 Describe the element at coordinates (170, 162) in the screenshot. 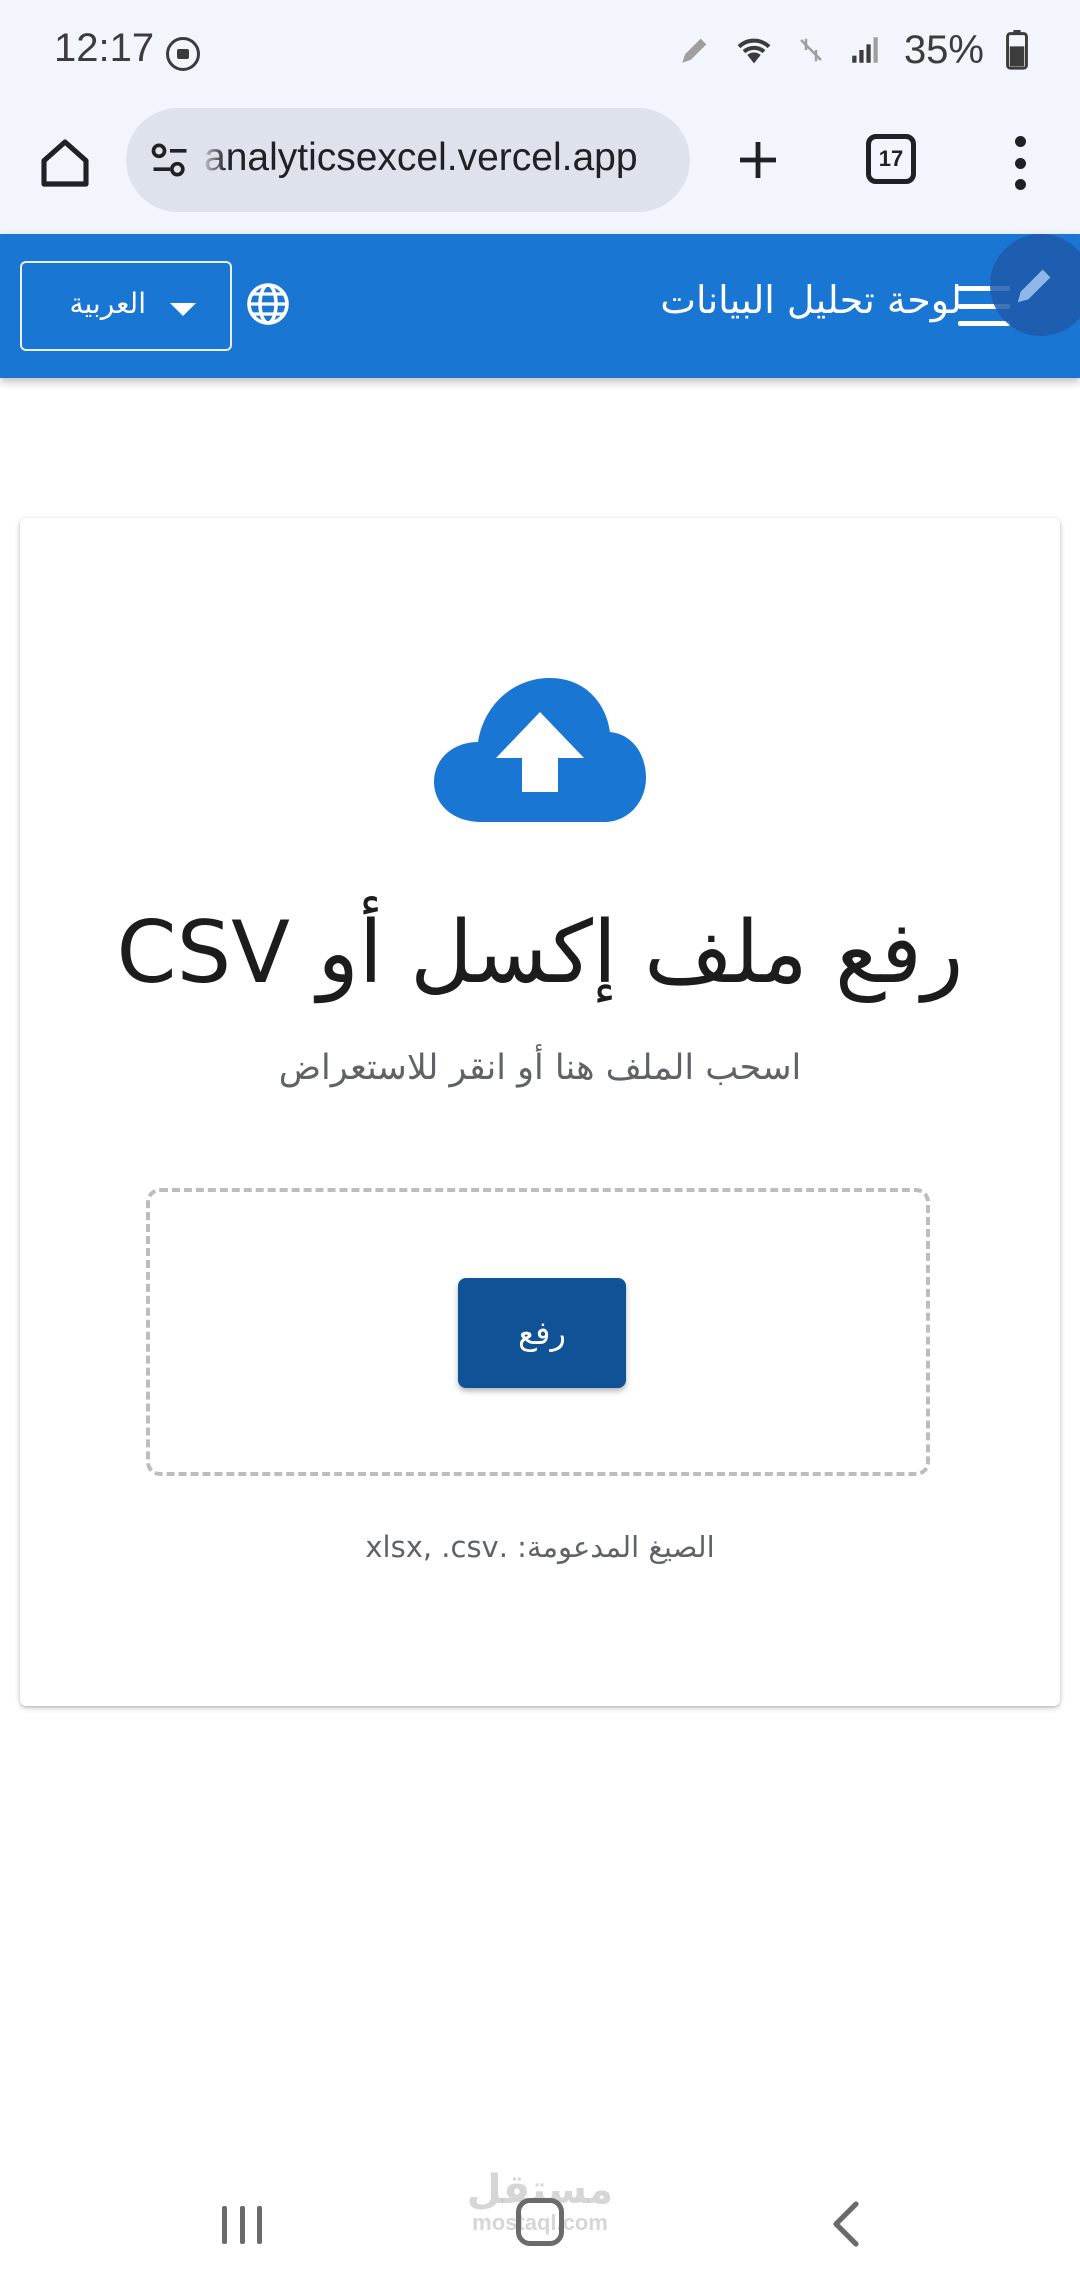

I see `site-settings-icon` at that location.